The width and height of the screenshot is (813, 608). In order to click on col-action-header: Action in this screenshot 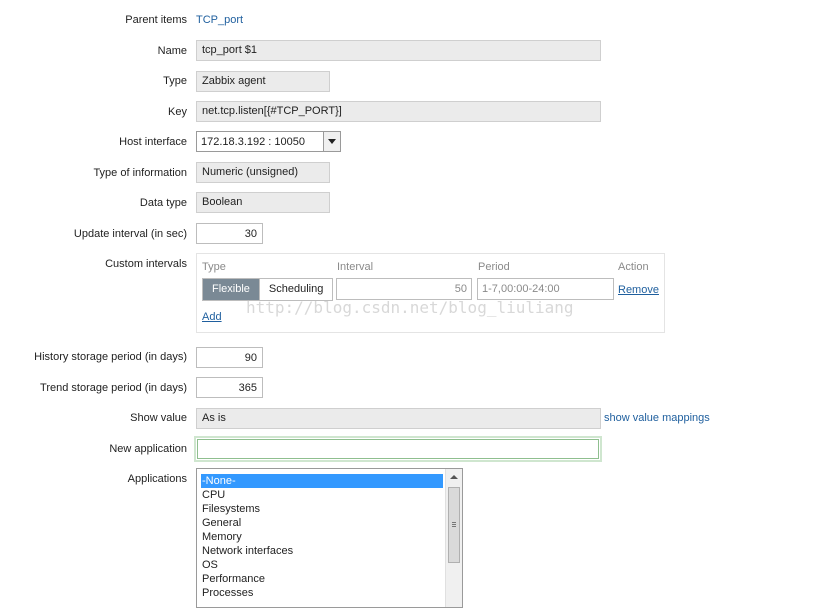, I will do `click(633, 267)`.